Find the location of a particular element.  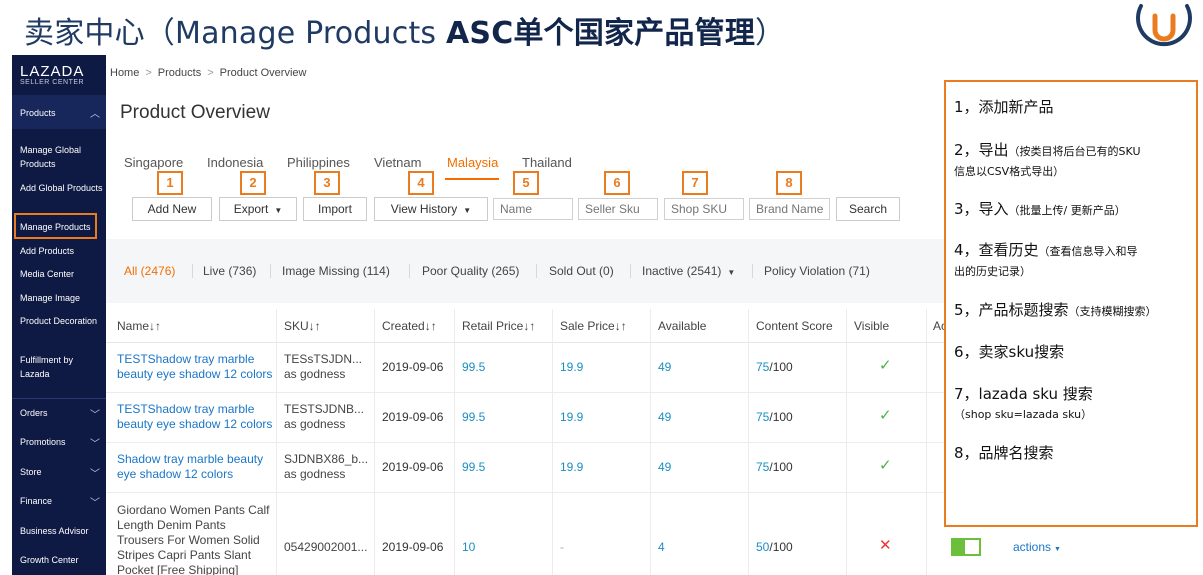

tab-philippines: Philippines is located at coordinates (318, 162).